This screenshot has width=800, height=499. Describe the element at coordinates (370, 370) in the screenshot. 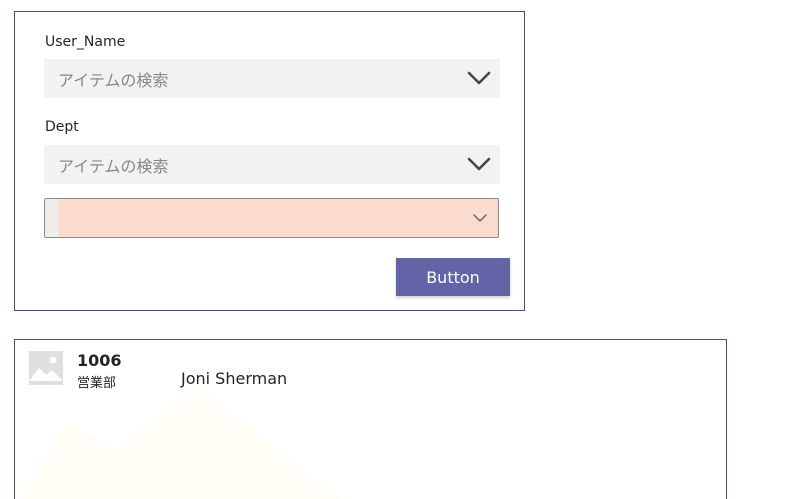

I see `gallery-item: 1006 営業部 Joni Sherman` at that location.